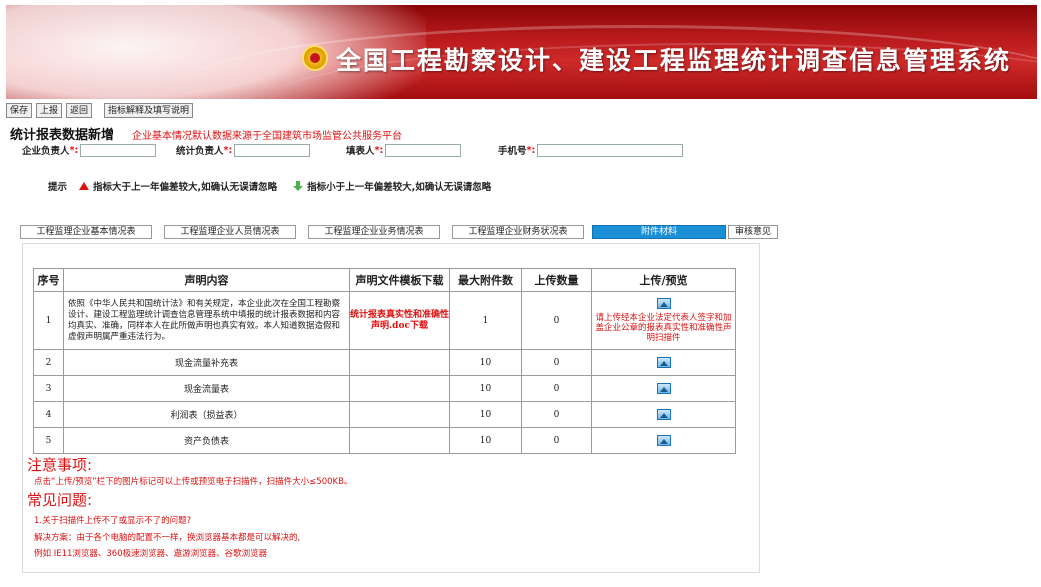 Image resolution: width=1041 pixels, height=587 pixels. I want to click on save-button: 保存, so click(19, 110).